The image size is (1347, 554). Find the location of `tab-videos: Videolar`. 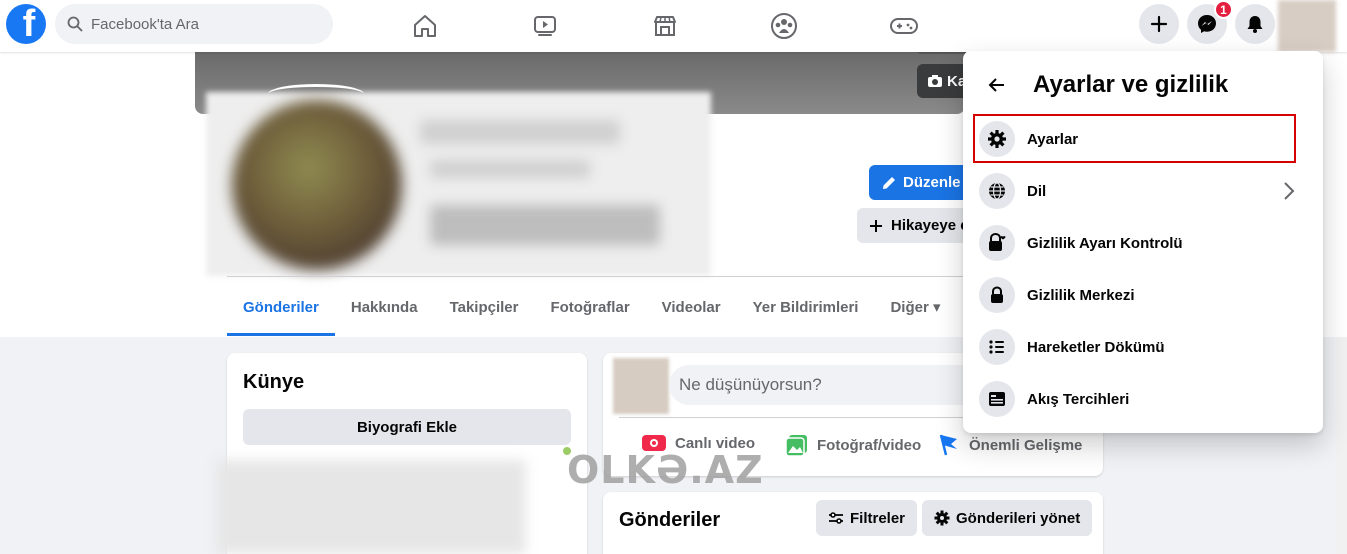

tab-videos: Videolar is located at coordinates (691, 307).